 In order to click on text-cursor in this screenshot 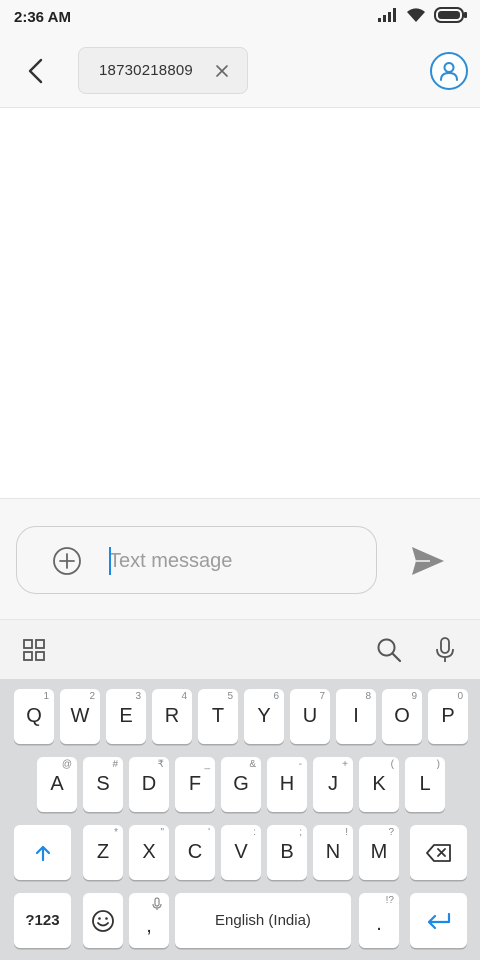, I will do `click(110, 561)`.